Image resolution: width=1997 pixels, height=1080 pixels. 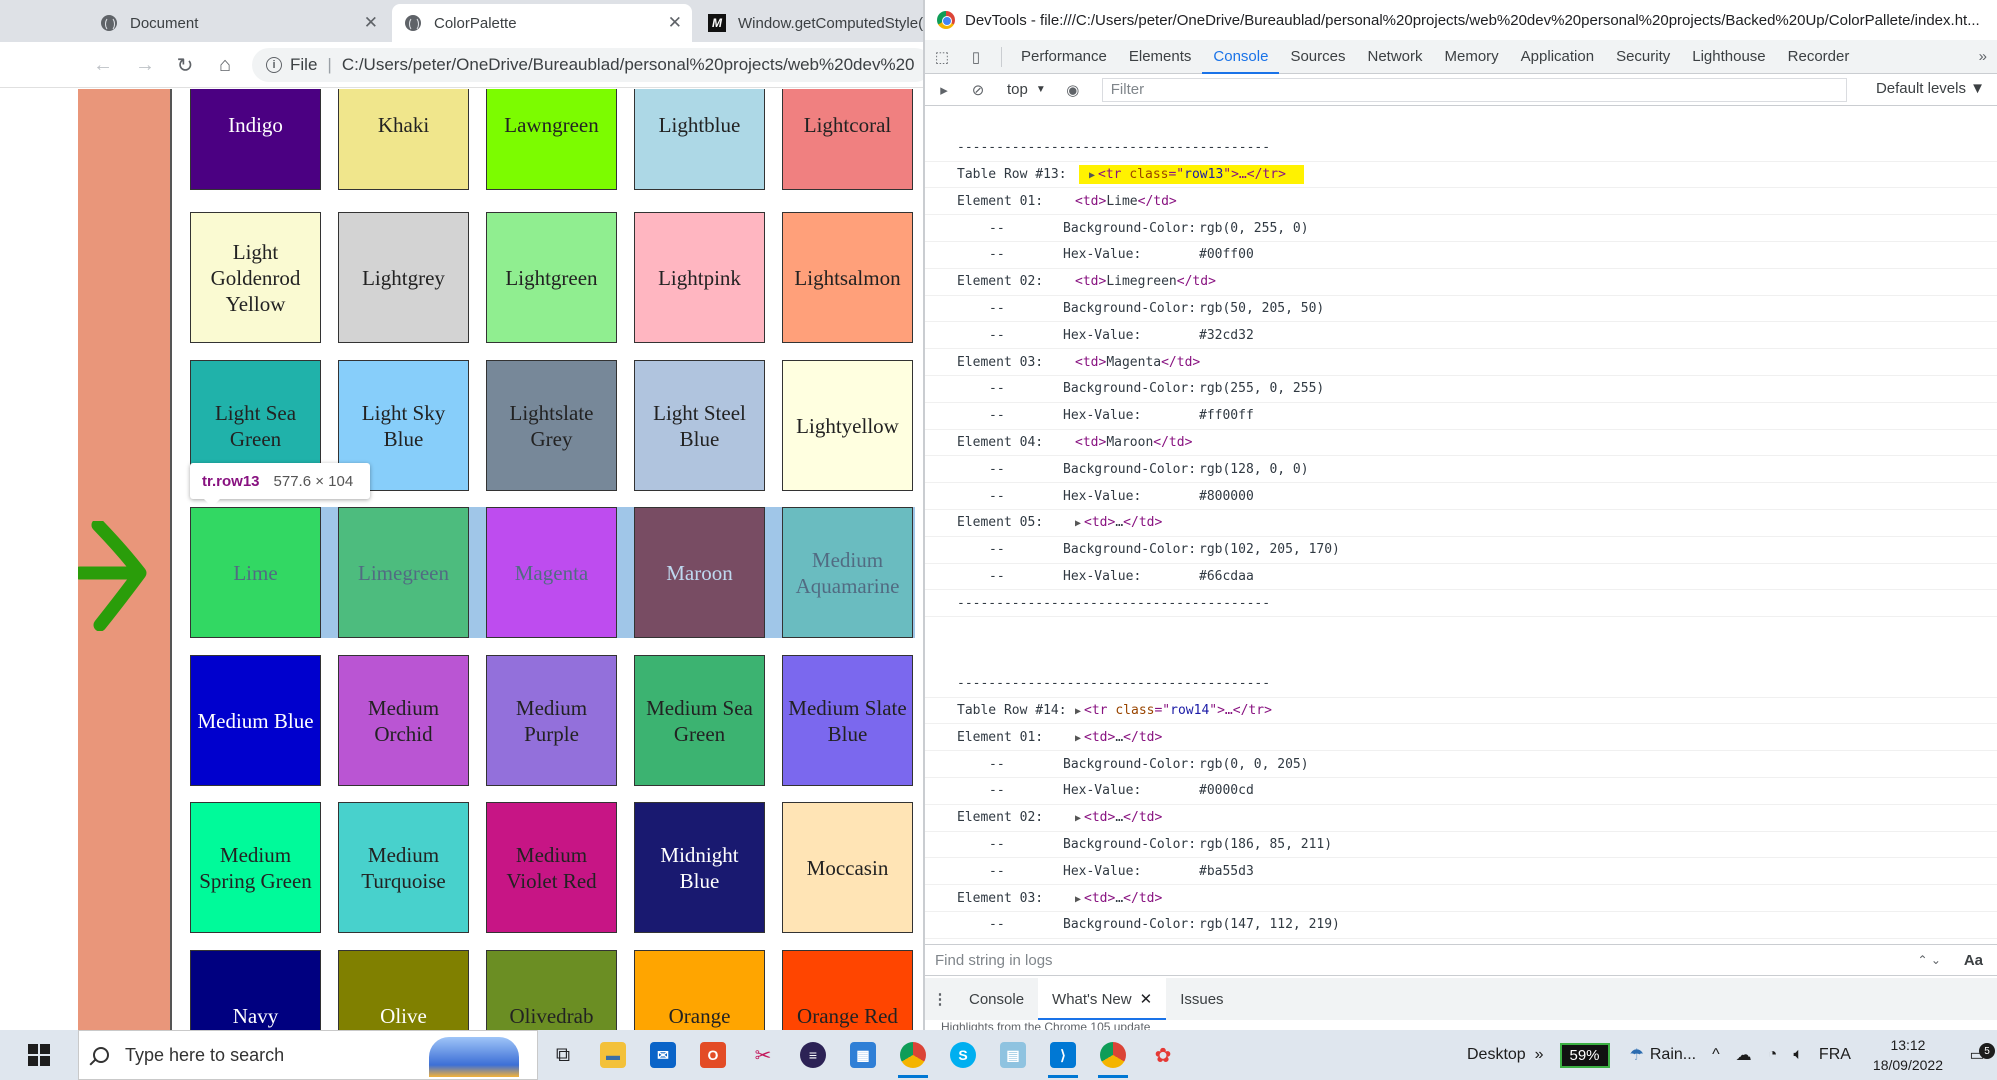 I want to click on color-swatch: Limegreen, so click(x=403, y=572).